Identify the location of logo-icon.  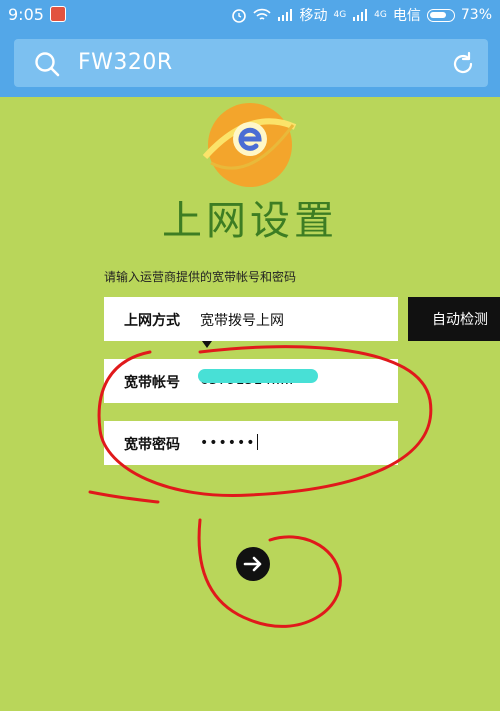
(249, 145).